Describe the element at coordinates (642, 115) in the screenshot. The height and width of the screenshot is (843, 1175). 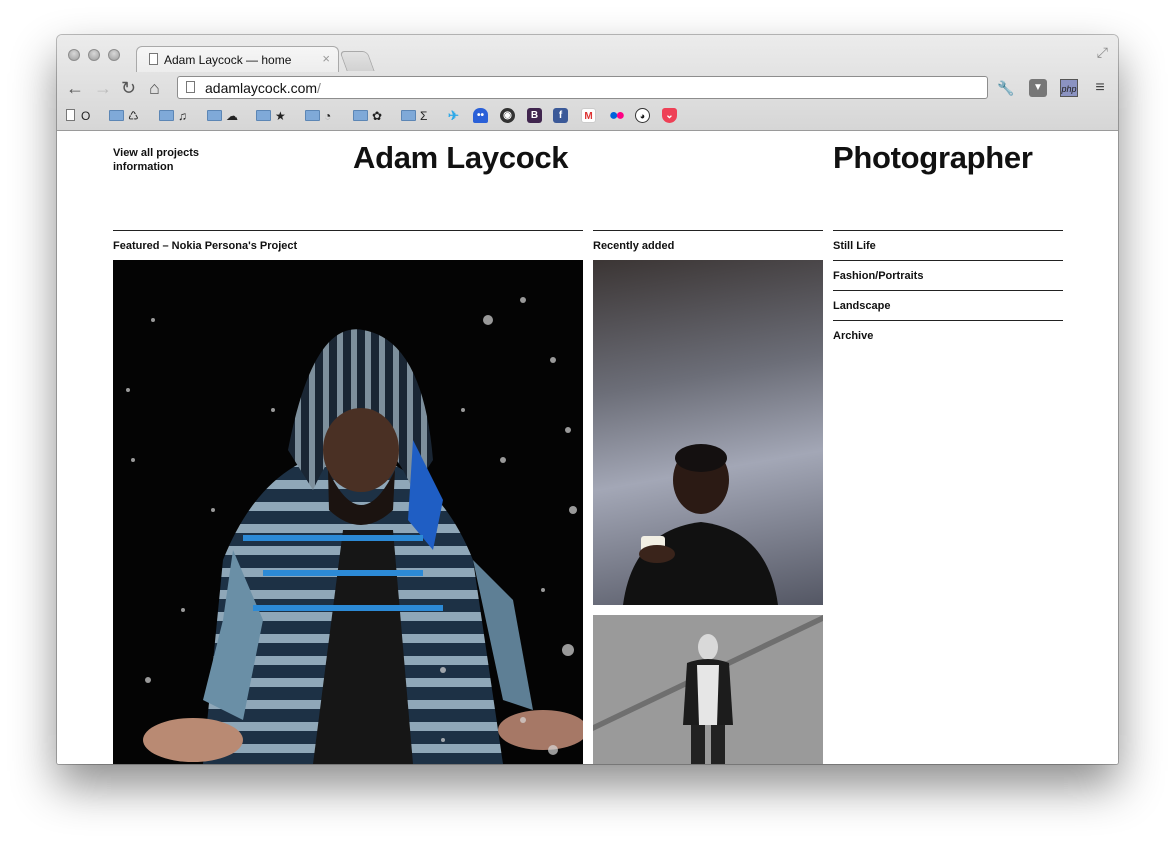
I see `panda-icon: ◕` at that location.